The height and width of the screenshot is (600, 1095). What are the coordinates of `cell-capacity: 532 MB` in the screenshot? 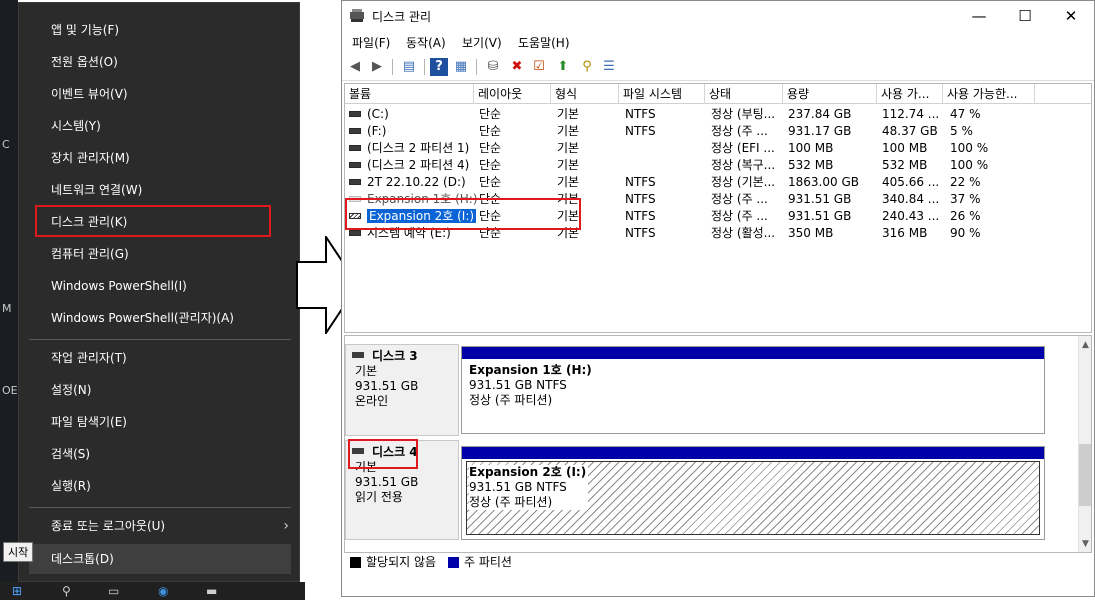 It's located at (811, 165).